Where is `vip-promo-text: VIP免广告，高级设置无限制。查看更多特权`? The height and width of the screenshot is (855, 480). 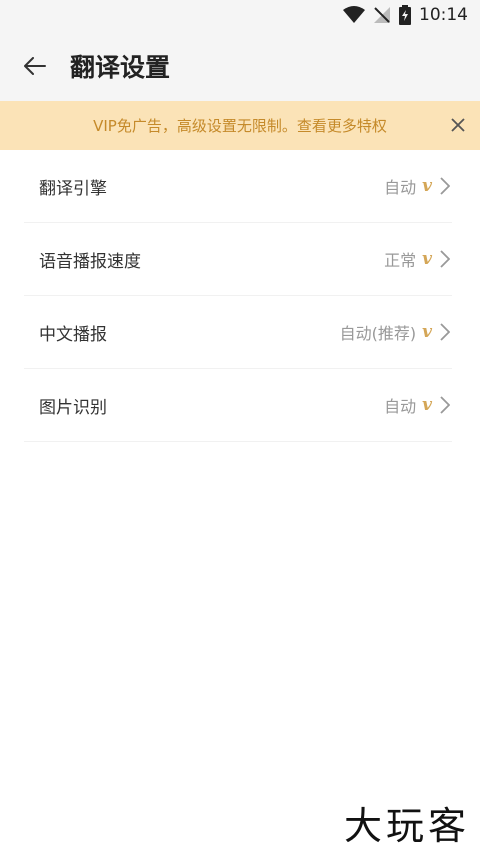
vip-promo-text: VIP免广告，高级设置无限制。查看更多特权 is located at coordinates (240, 125).